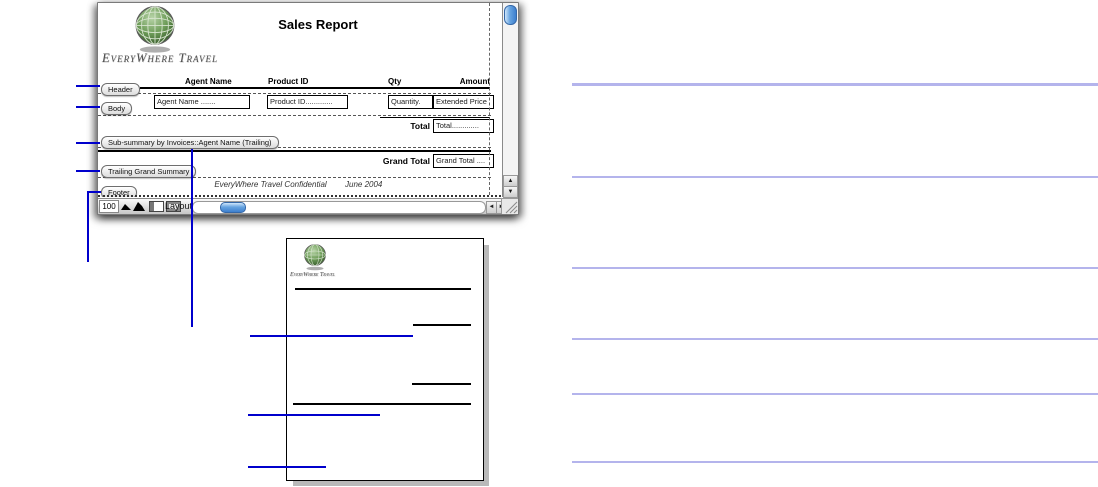  I want to click on scroll-down-button: ▼, so click(510, 192).